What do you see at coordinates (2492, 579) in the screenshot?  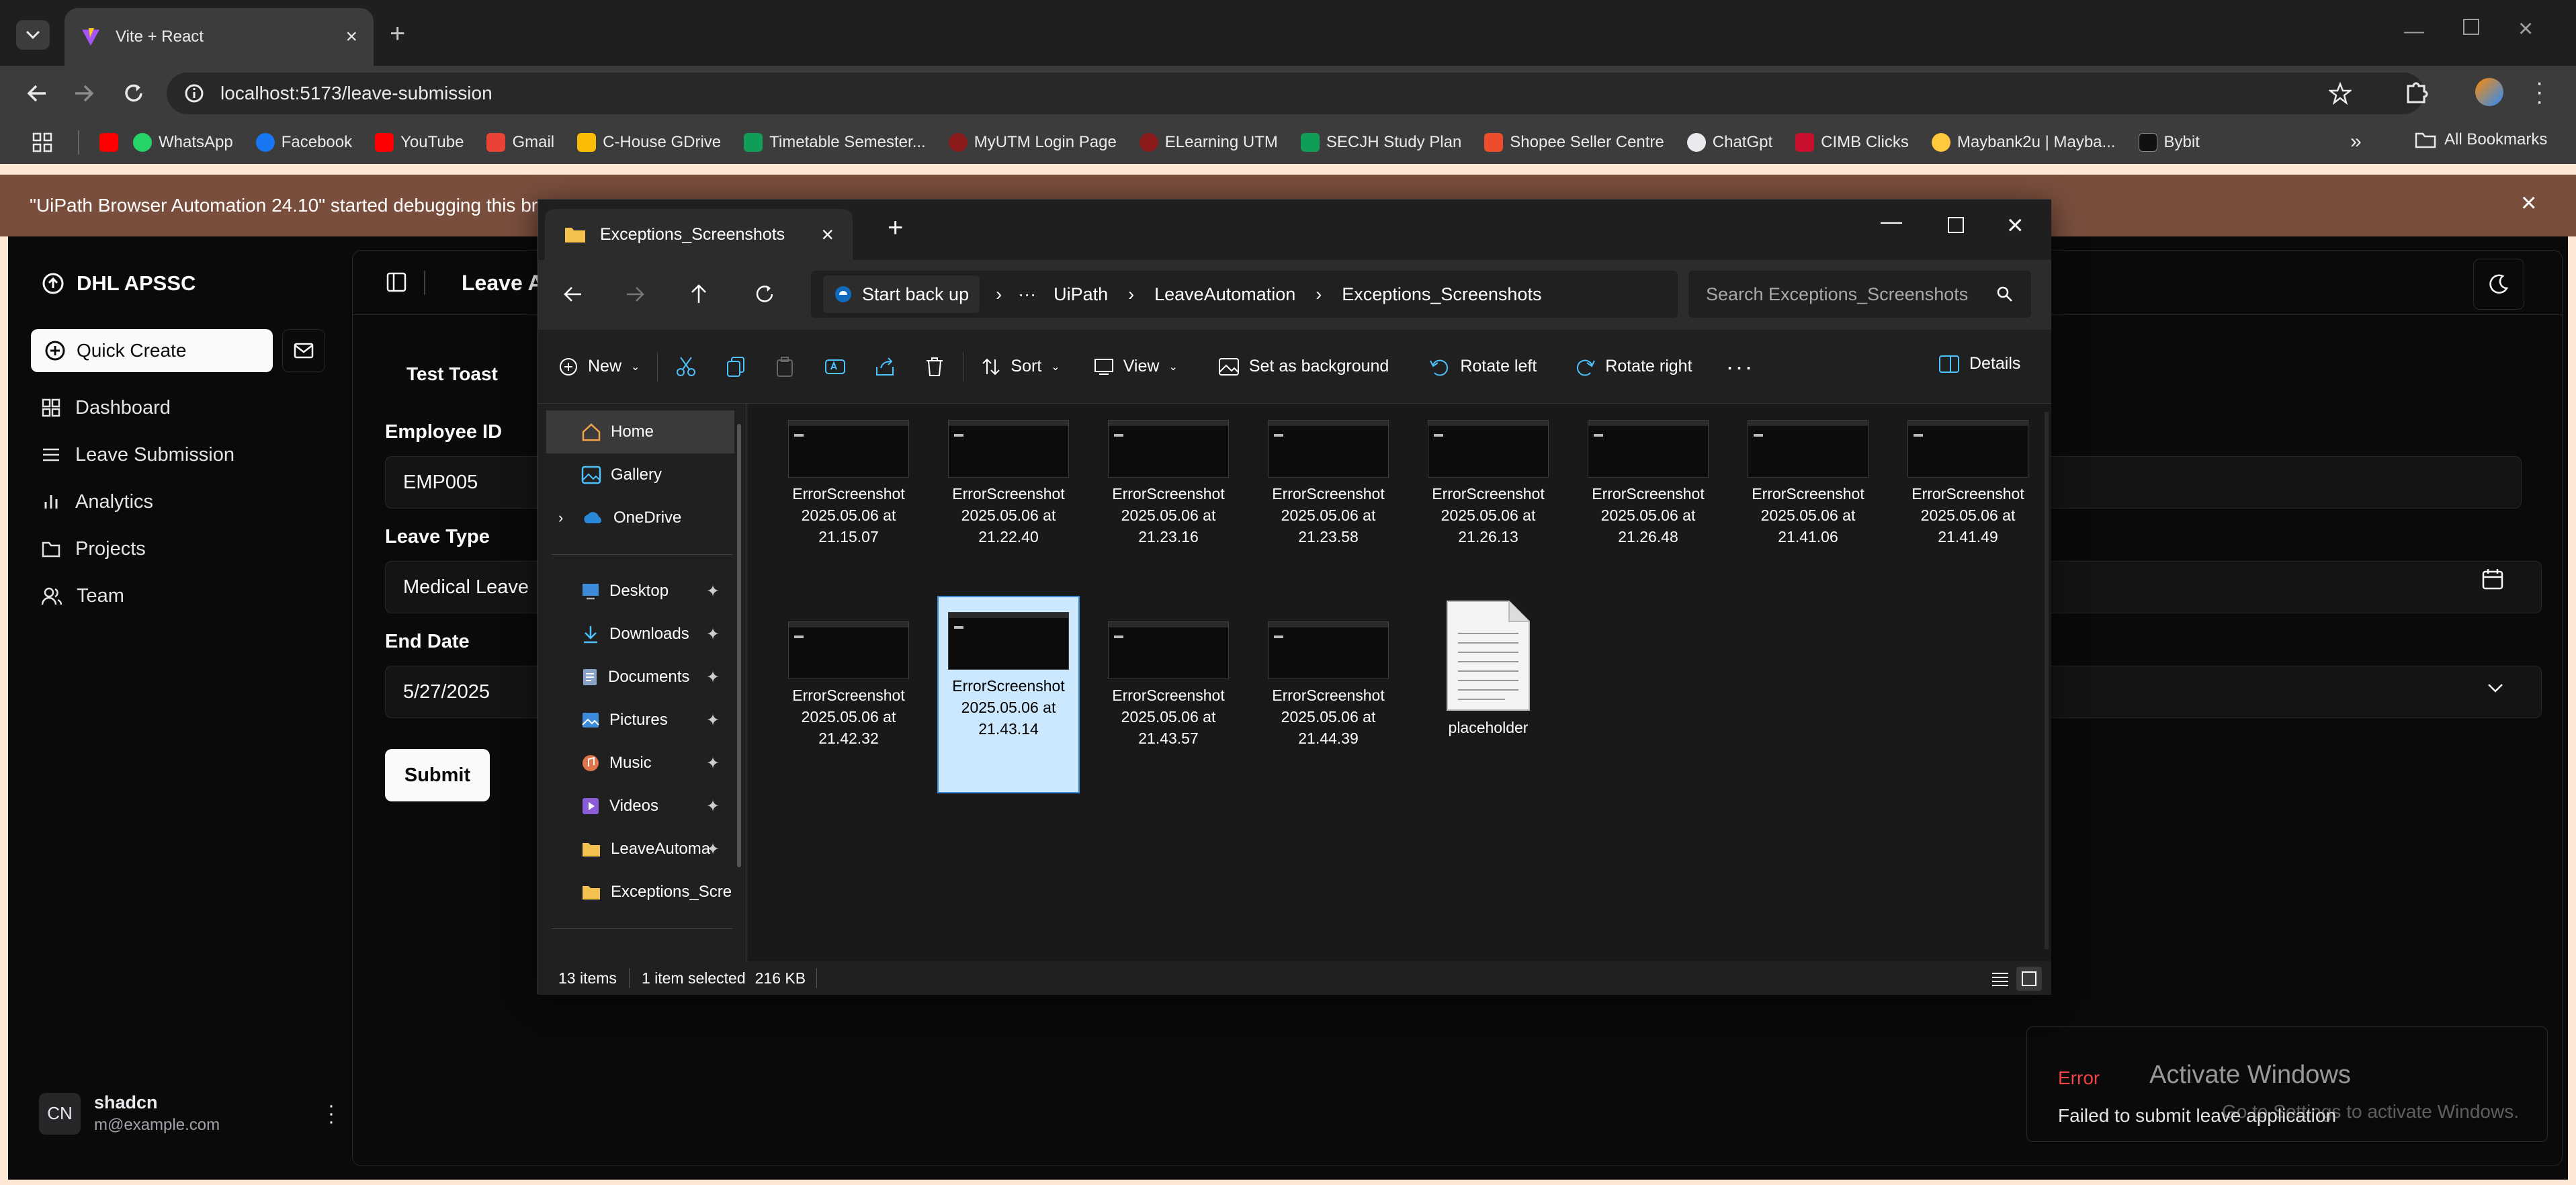 I see `calendar-icon` at bounding box center [2492, 579].